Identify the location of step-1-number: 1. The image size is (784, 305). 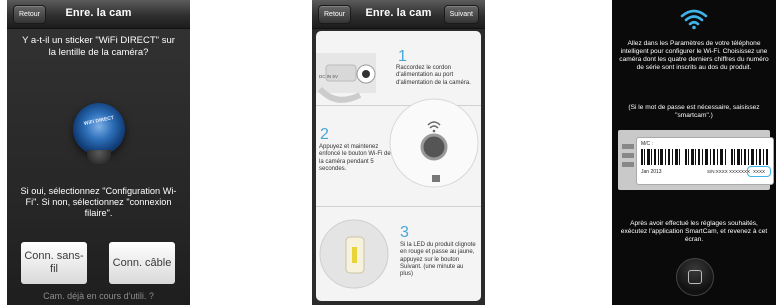
(402, 56).